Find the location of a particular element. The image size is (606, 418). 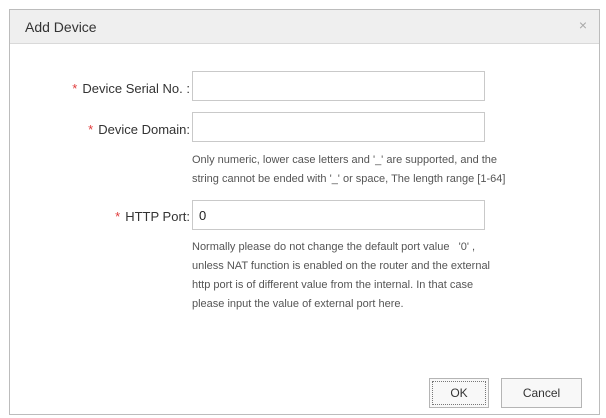

http-port-label: * HTTP Port: is located at coordinates (100, 216).